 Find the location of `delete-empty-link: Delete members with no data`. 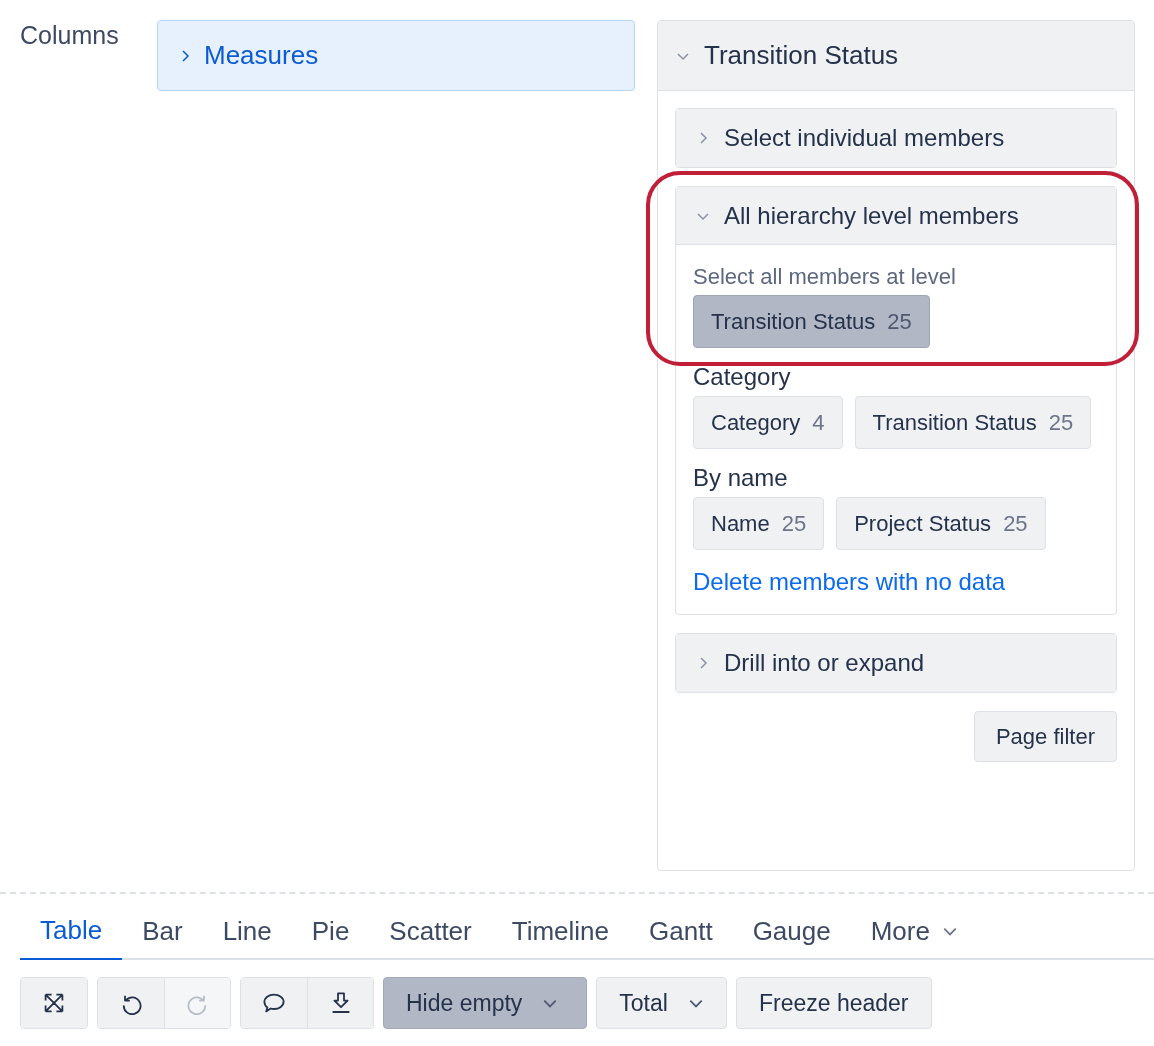

delete-empty-link: Delete members with no data is located at coordinates (849, 582).